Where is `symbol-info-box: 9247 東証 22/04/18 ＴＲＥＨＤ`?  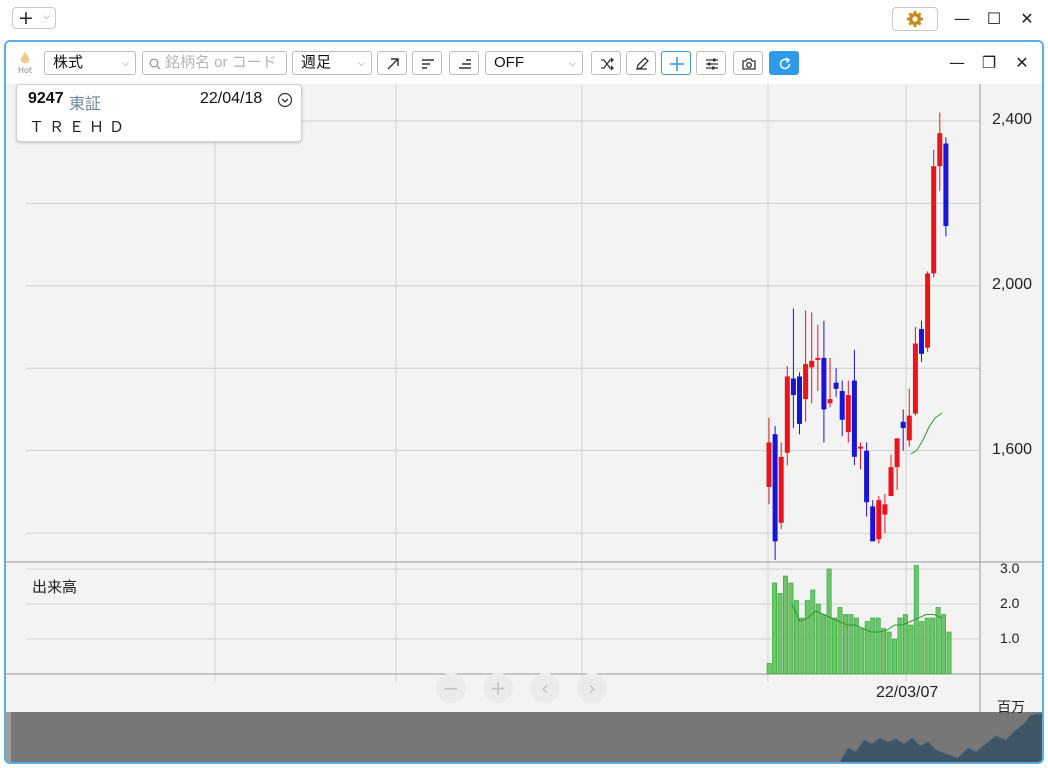
symbol-info-box: 9247 東証 22/04/18 ＴＲＥＨＤ is located at coordinates (159, 113).